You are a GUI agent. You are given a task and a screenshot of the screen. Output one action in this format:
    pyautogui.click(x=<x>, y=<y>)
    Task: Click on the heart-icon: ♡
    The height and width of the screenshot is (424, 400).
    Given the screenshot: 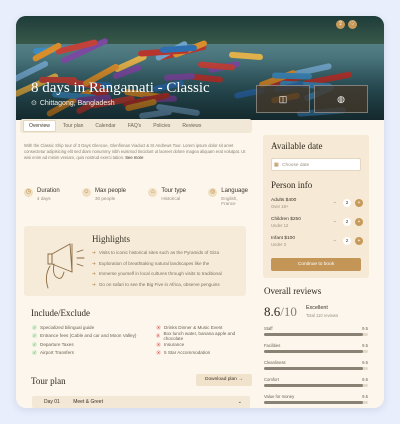 What is the action you would take?
    pyautogui.click(x=352, y=24)
    